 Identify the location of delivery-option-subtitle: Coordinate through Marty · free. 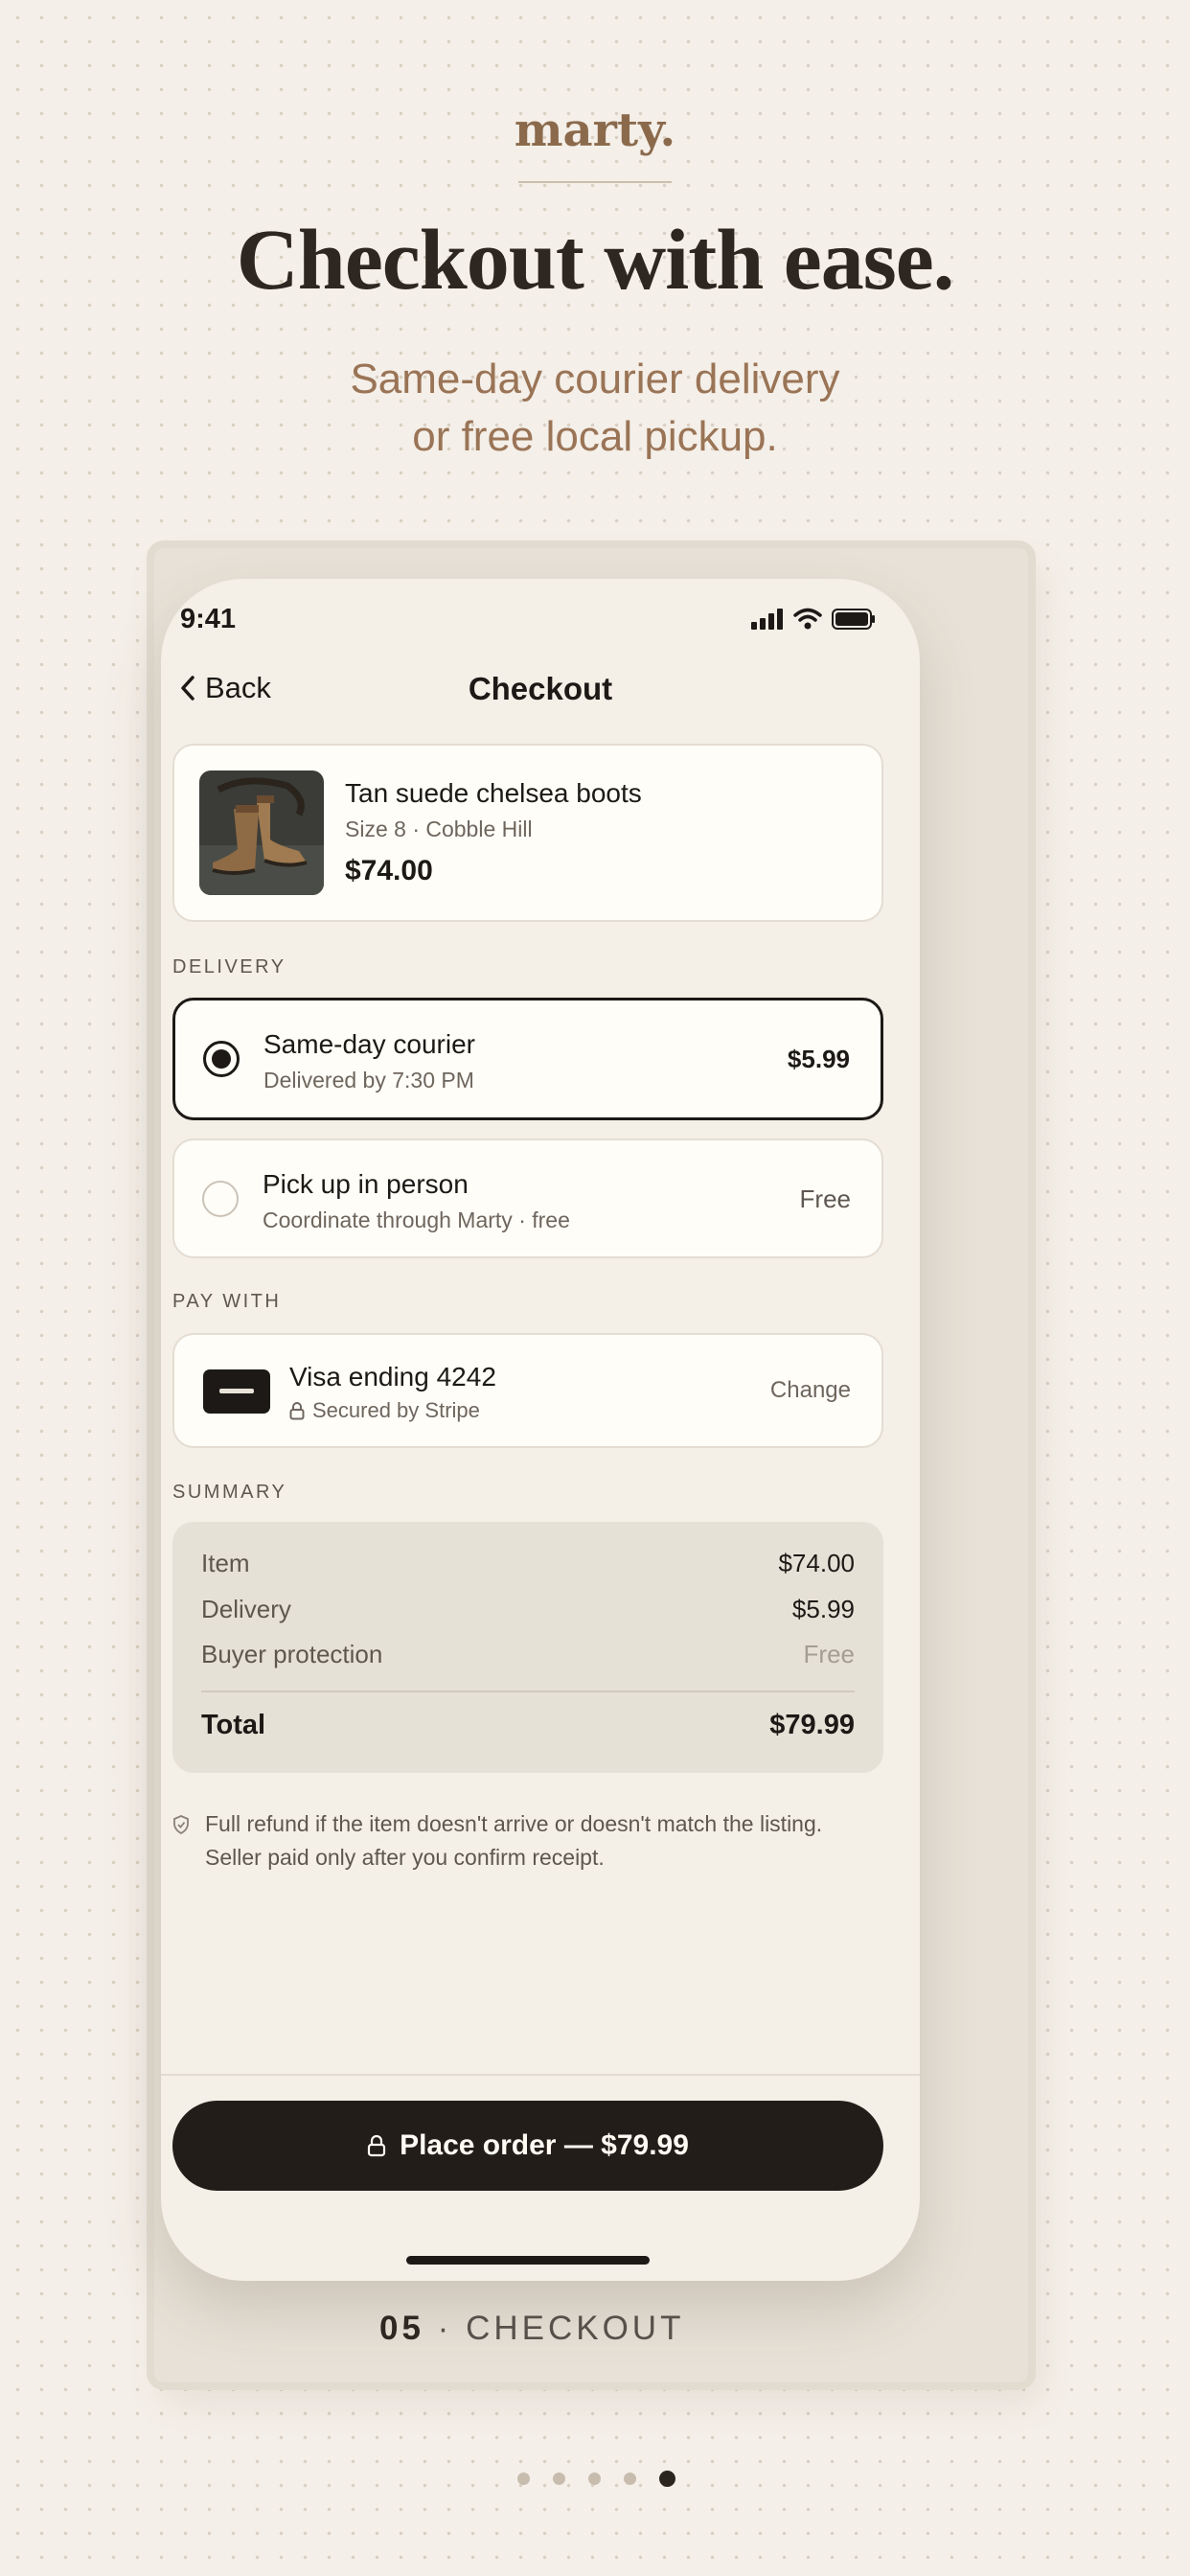
(417, 1220).